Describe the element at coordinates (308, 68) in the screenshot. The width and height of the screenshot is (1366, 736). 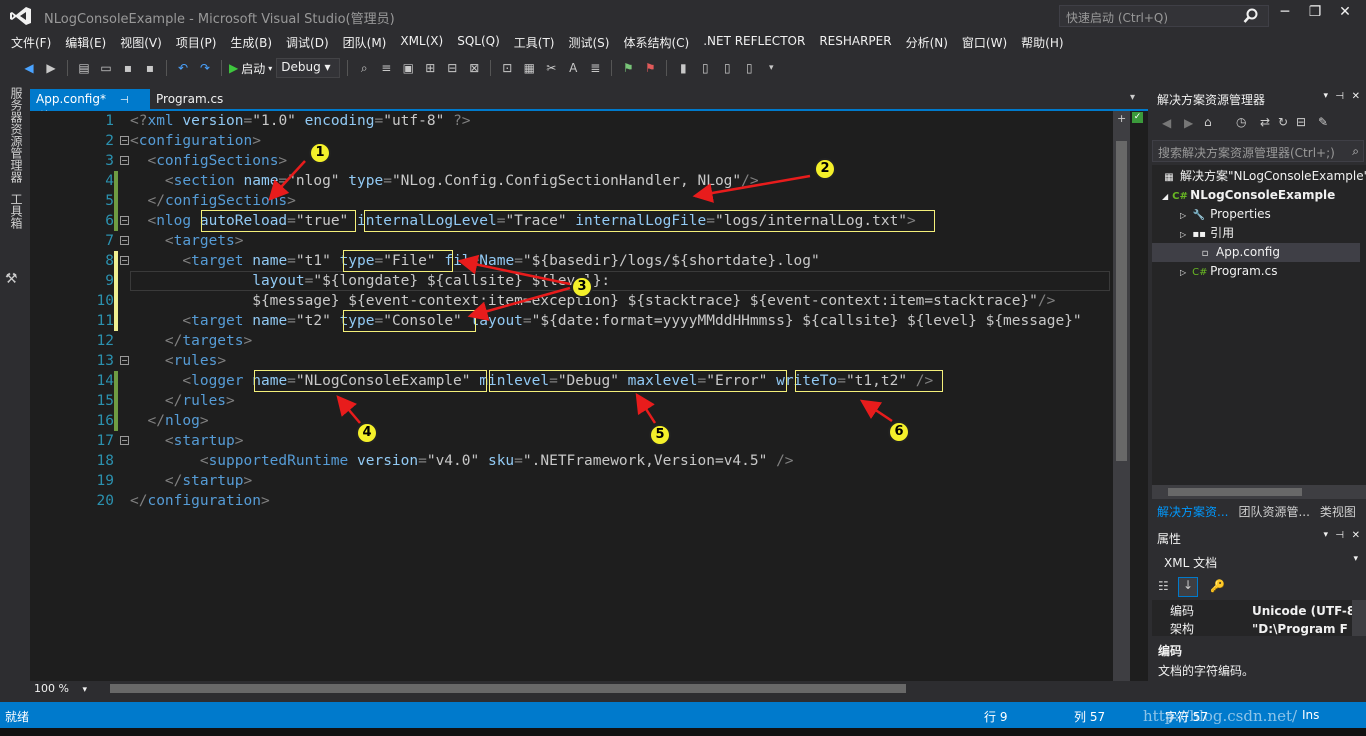
I see `solution-configuration-select: Debug ▾` at that location.